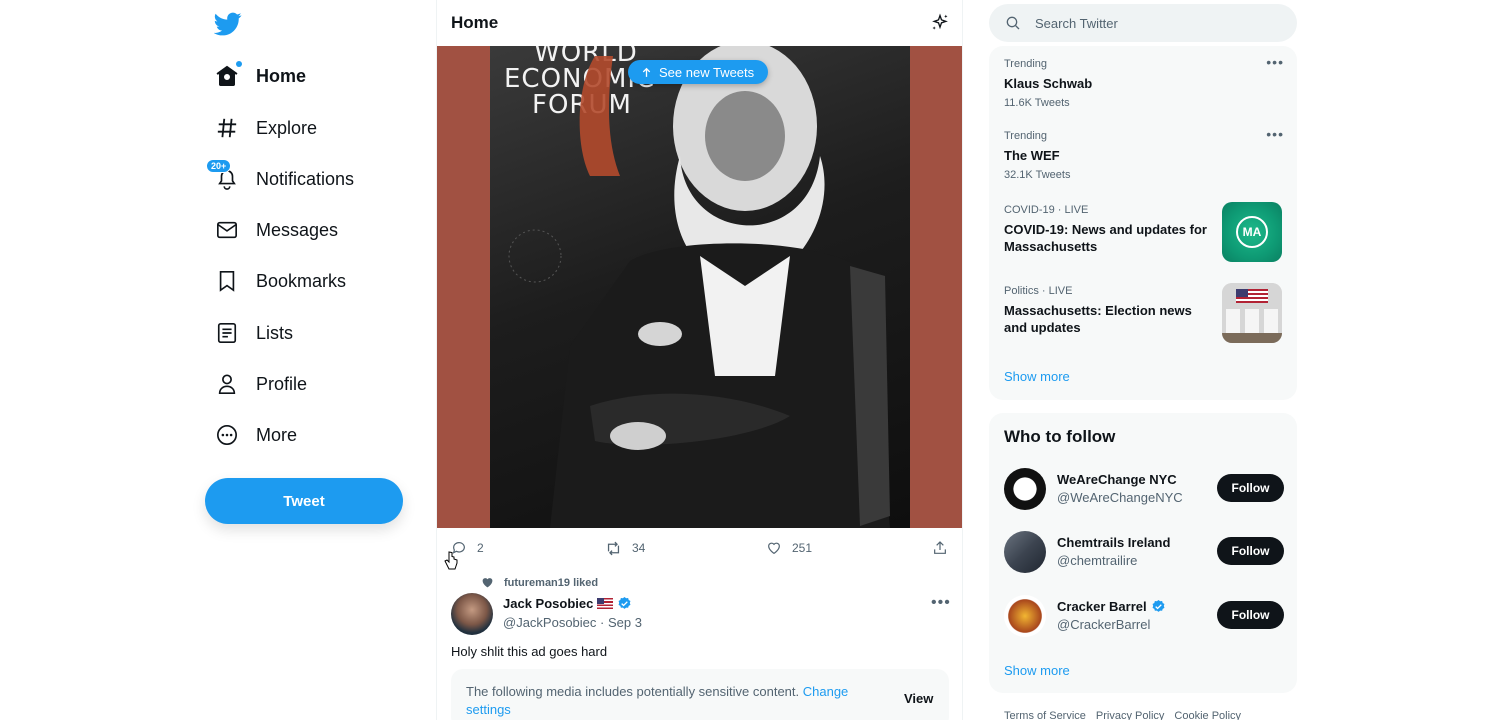  Describe the element at coordinates (699, 22) in the screenshot. I see `timeline-header: Home` at that location.